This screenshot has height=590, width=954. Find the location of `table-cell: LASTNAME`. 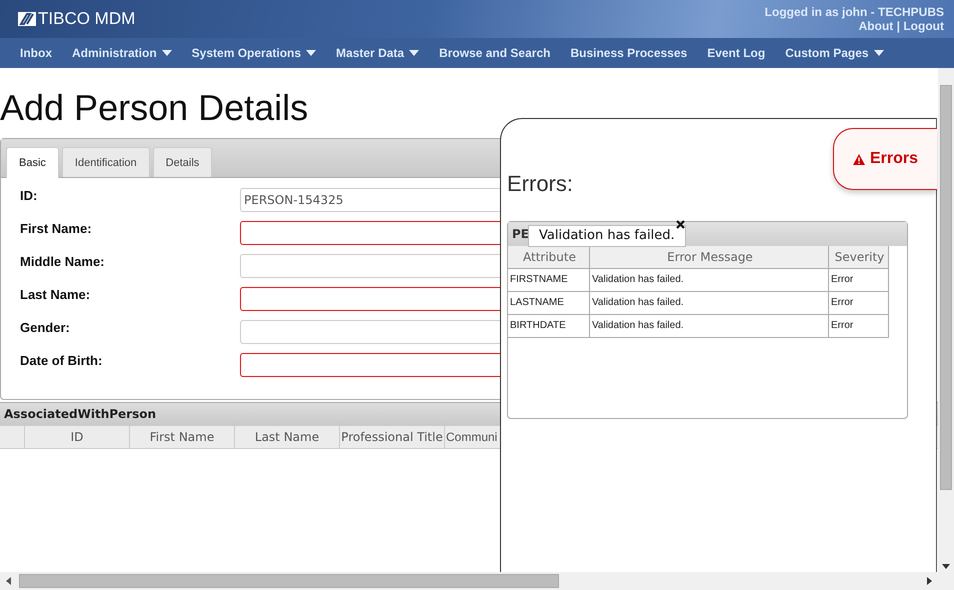

table-cell: LASTNAME is located at coordinates (549, 303).